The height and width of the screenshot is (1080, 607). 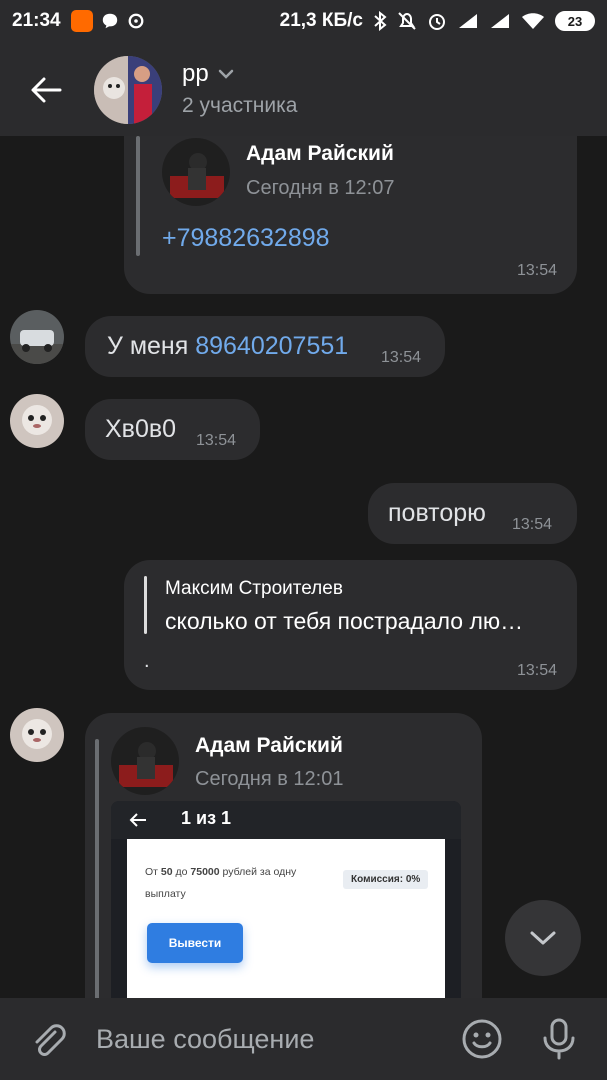 I want to click on app-notification-icon, so click(x=81, y=21).